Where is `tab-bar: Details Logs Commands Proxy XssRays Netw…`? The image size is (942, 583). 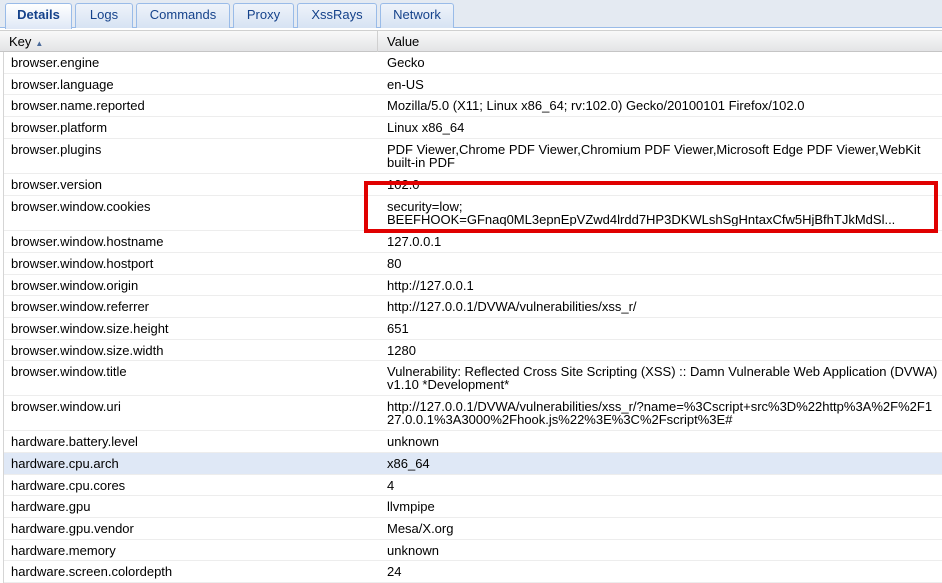
tab-bar: Details Logs Commands Proxy XssRays Netw… is located at coordinates (471, 14).